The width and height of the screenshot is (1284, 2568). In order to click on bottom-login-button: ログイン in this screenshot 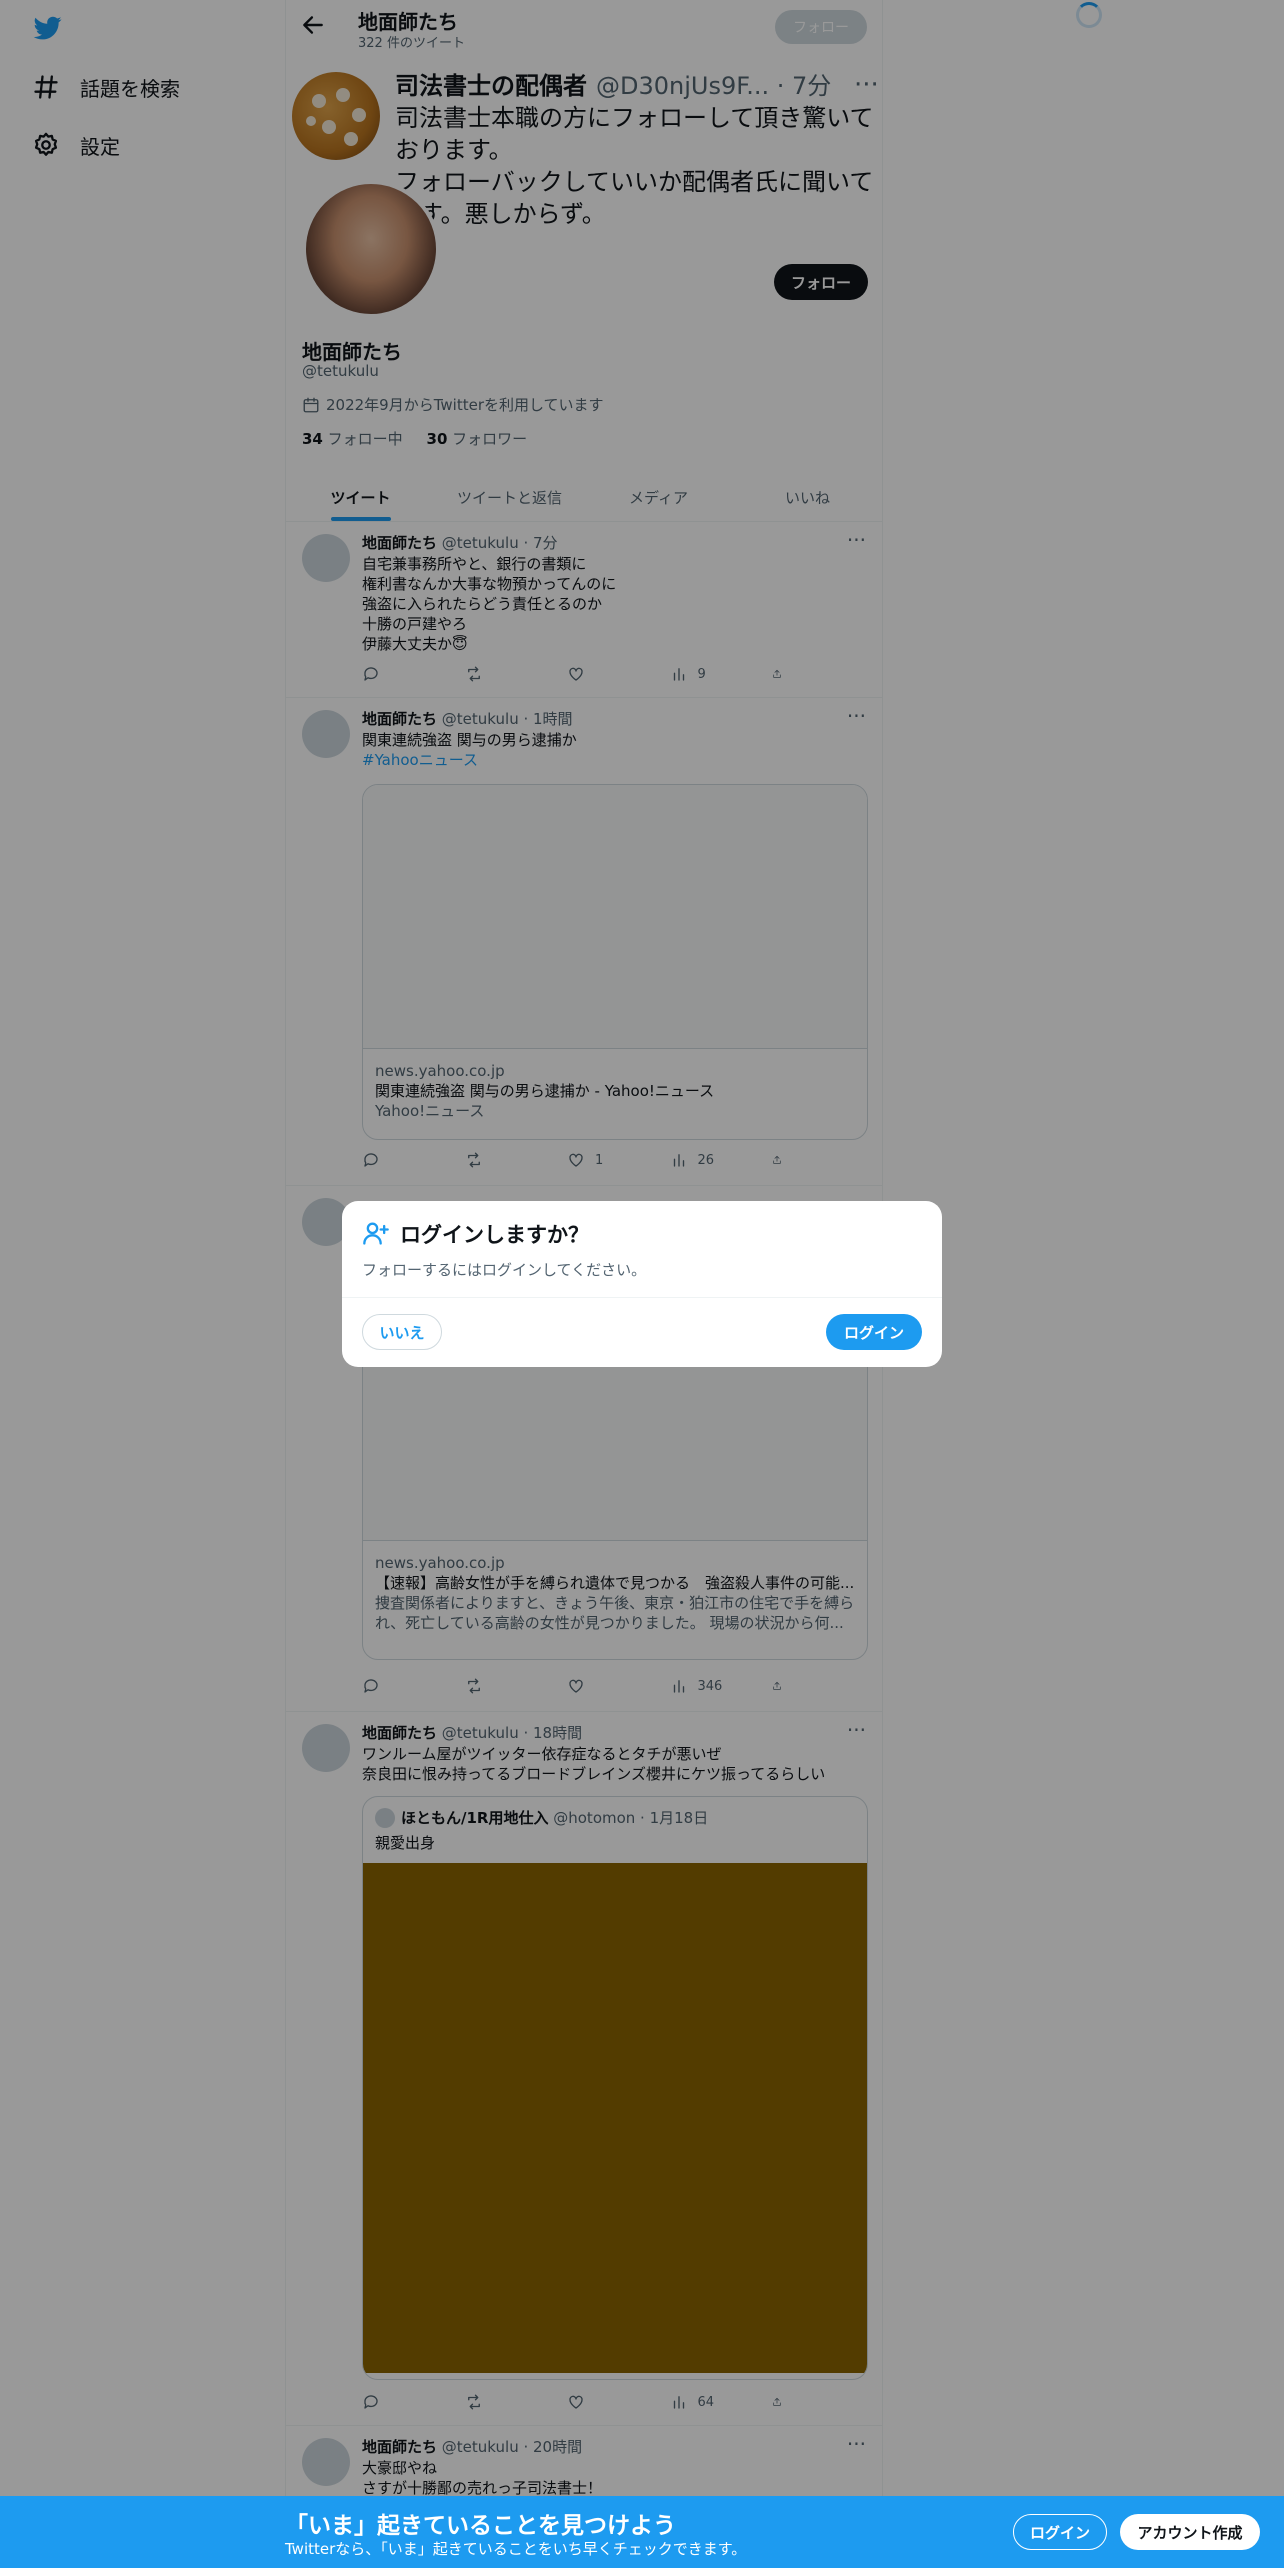, I will do `click(1060, 2532)`.